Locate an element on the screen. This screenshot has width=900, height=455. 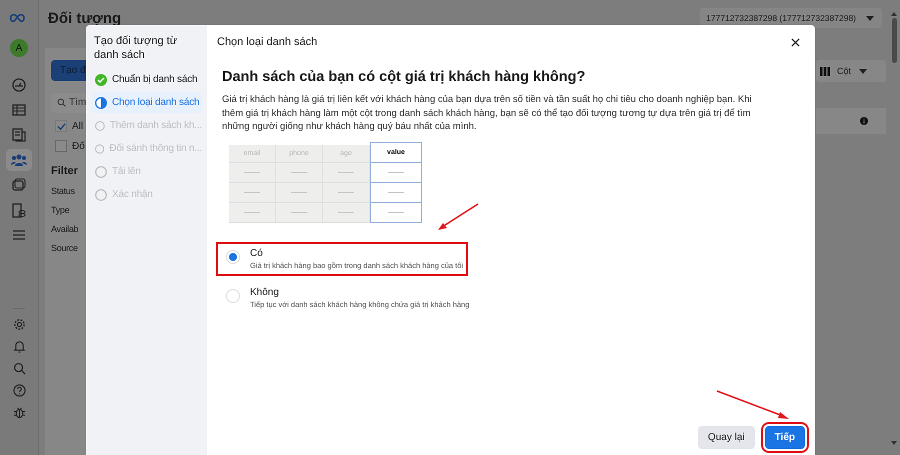
back-button: Quay lại is located at coordinates (726, 437).